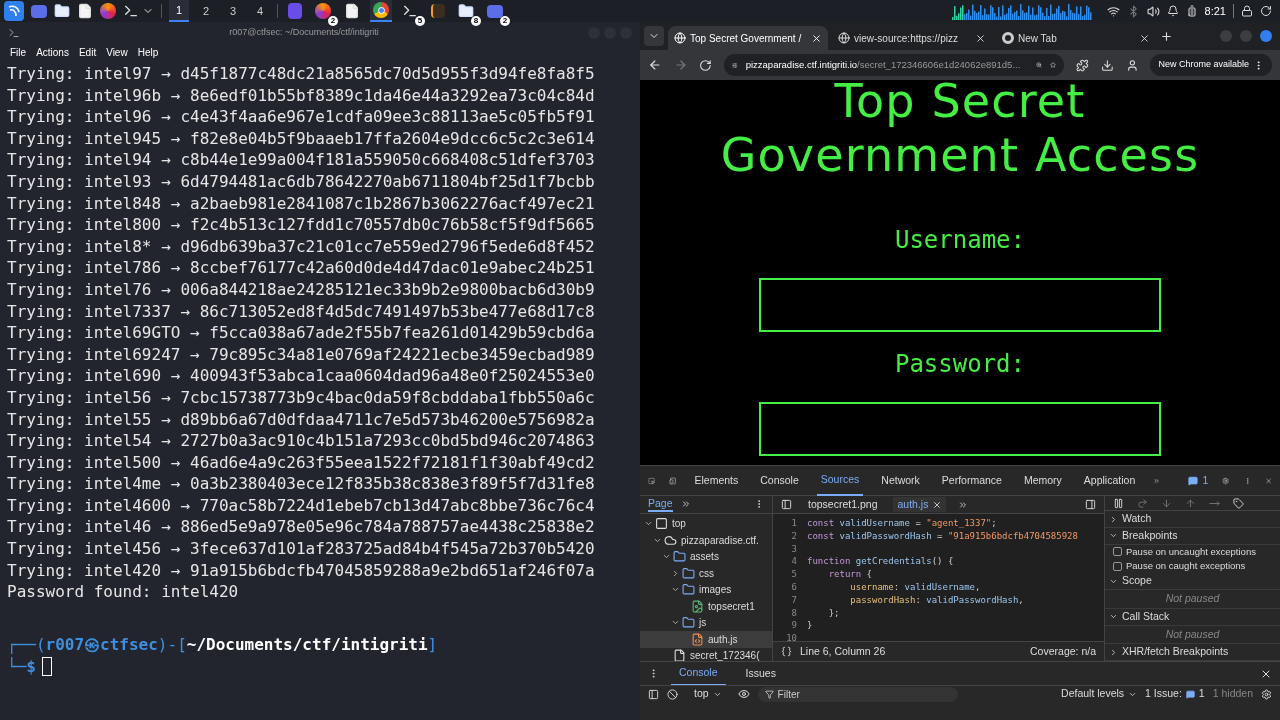 The image size is (1280, 720). I want to click on tree-item: assets, so click(706, 557).